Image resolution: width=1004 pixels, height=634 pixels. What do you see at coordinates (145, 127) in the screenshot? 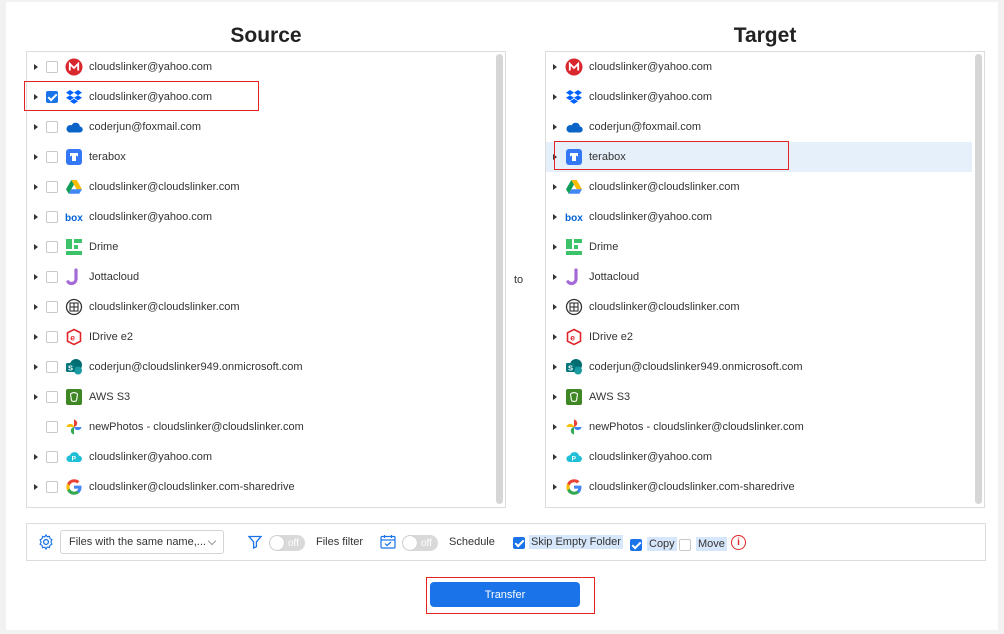
I see `source-account-label: coderjun@foxmail.com` at bounding box center [145, 127].